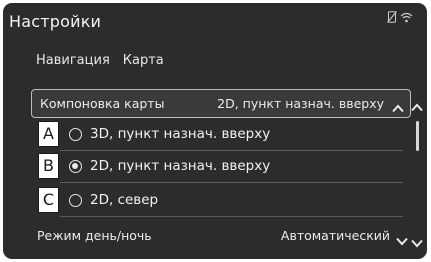 The height and width of the screenshot is (262, 431). Describe the element at coordinates (73, 60) in the screenshot. I see `tab-navigation: Навигация` at that location.